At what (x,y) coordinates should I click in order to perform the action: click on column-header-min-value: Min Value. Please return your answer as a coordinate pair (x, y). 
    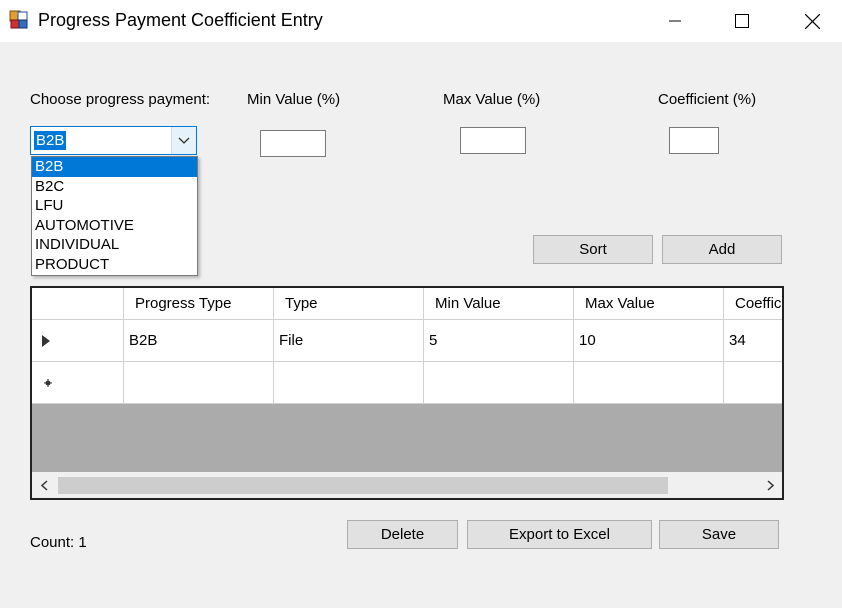
    Looking at the image, I should click on (499, 304).